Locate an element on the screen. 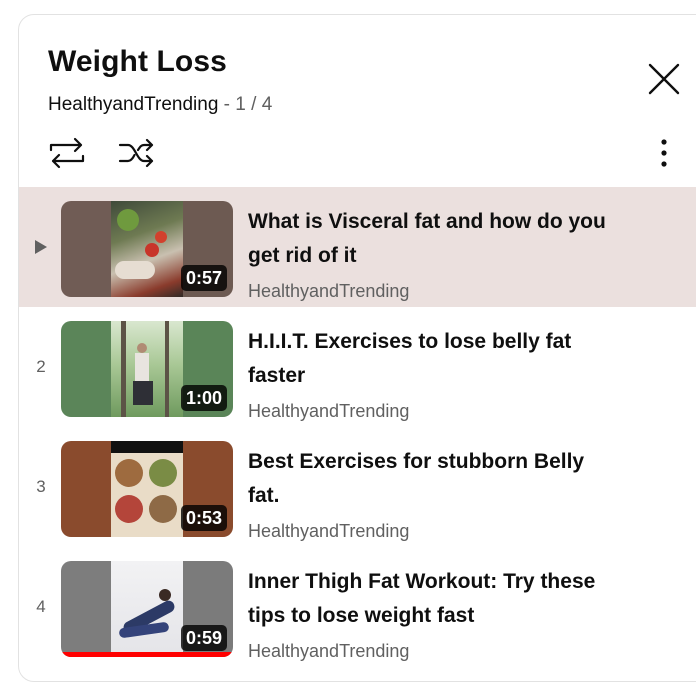 The width and height of the screenshot is (696, 696). video-thumbnail: 0:57 is located at coordinates (147, 249).